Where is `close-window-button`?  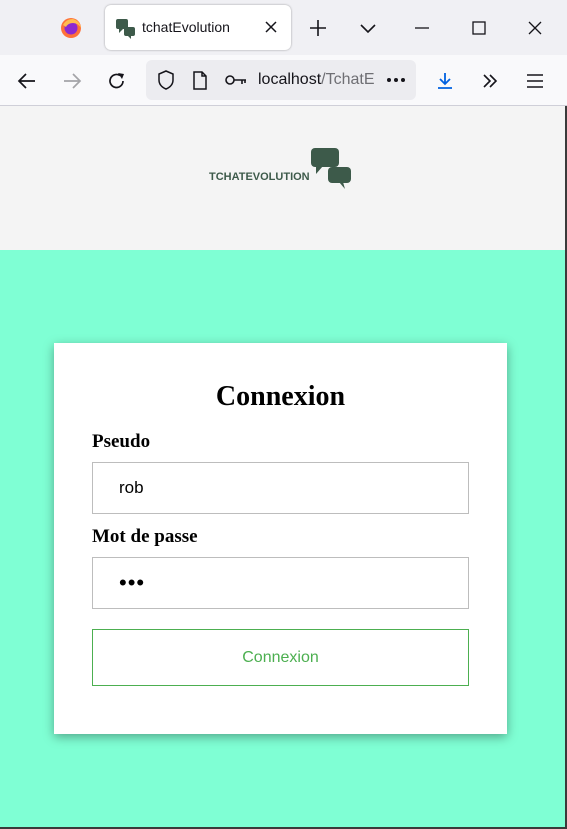
close-window-button is located at coordinates (535, 28).